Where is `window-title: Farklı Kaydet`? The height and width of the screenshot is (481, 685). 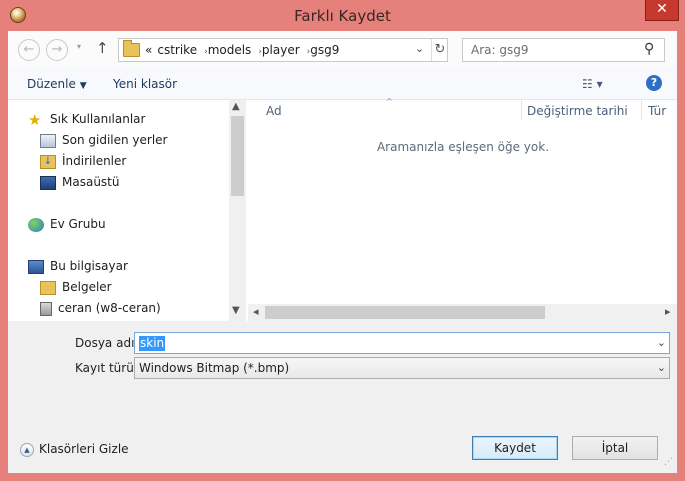
window-title: Farklı Kaydet is located at coordinates (342, 16).